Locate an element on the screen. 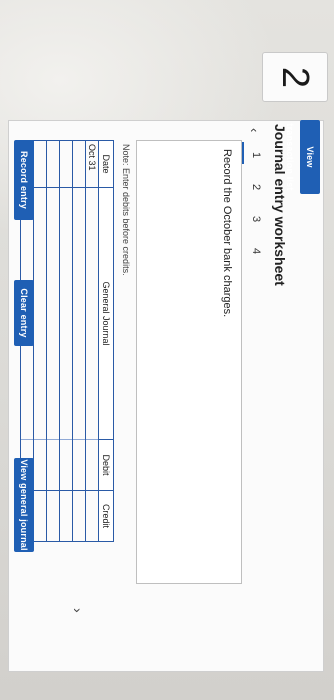 This screenshot has height=700, width=334. question-number: 2 is located at coordinates (295, 77).